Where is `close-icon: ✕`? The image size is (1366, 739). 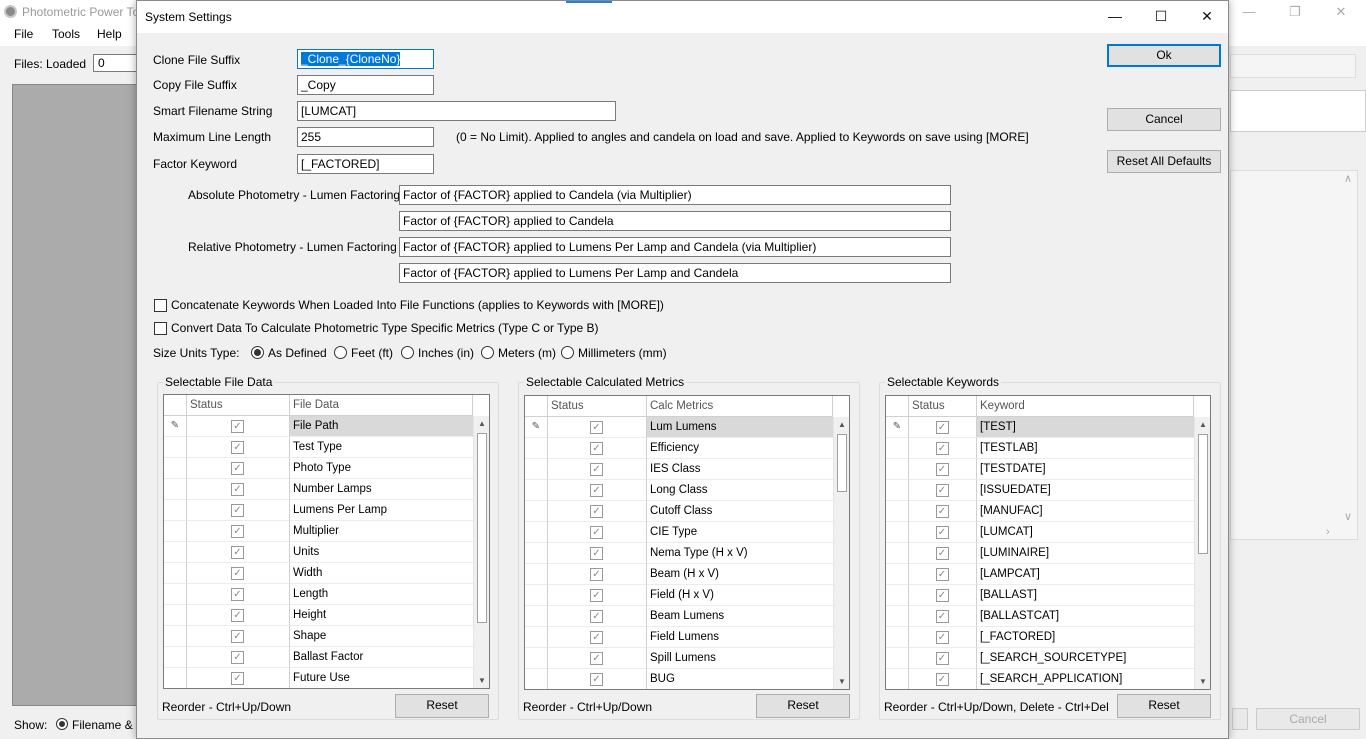
close-icon: ✕ is located at coordinates (1207, 16).